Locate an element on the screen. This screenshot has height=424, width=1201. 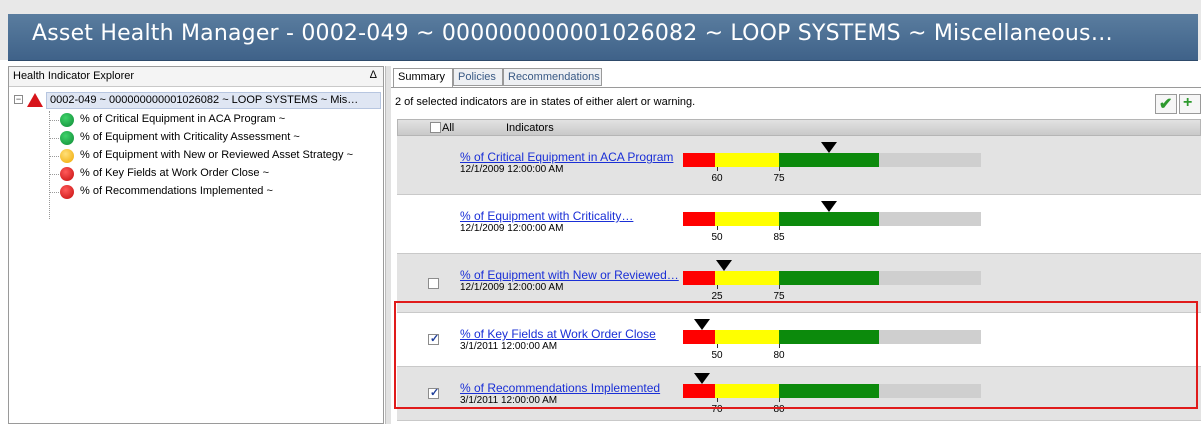
indicator-gauge: 70 80 is located at coordinates (832, 394).